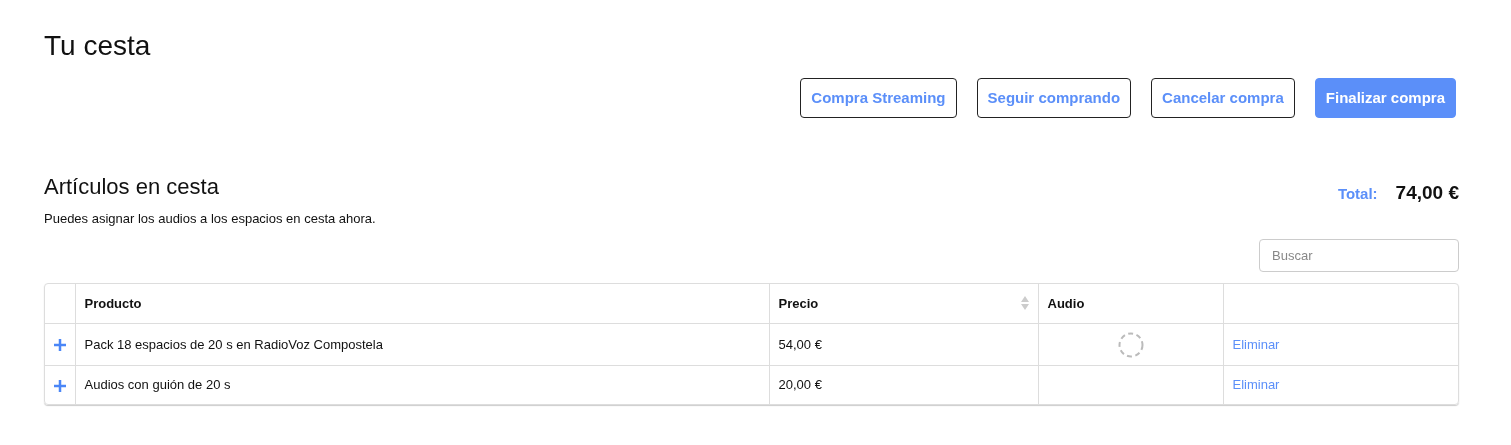 This screenshot has height=445, width=1511. What do you see at coordinates (1054, 98) in the screenshot?
I see `action-button: Seguir comprando` at bounding box center [1054, 98].